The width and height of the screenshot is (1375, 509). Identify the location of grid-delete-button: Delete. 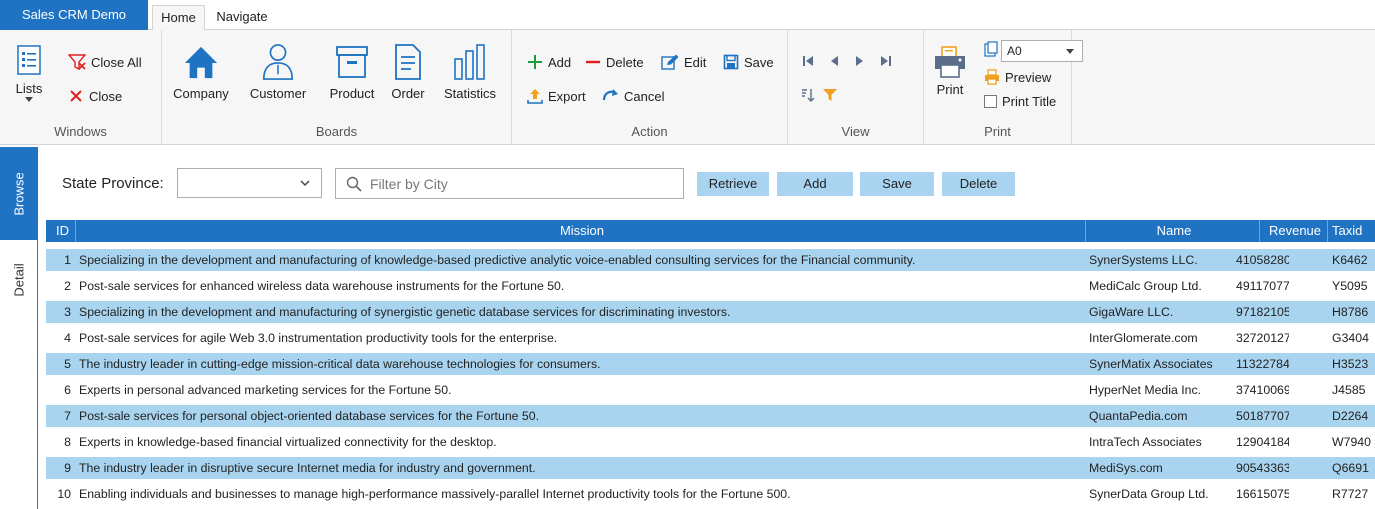
(978, 184).